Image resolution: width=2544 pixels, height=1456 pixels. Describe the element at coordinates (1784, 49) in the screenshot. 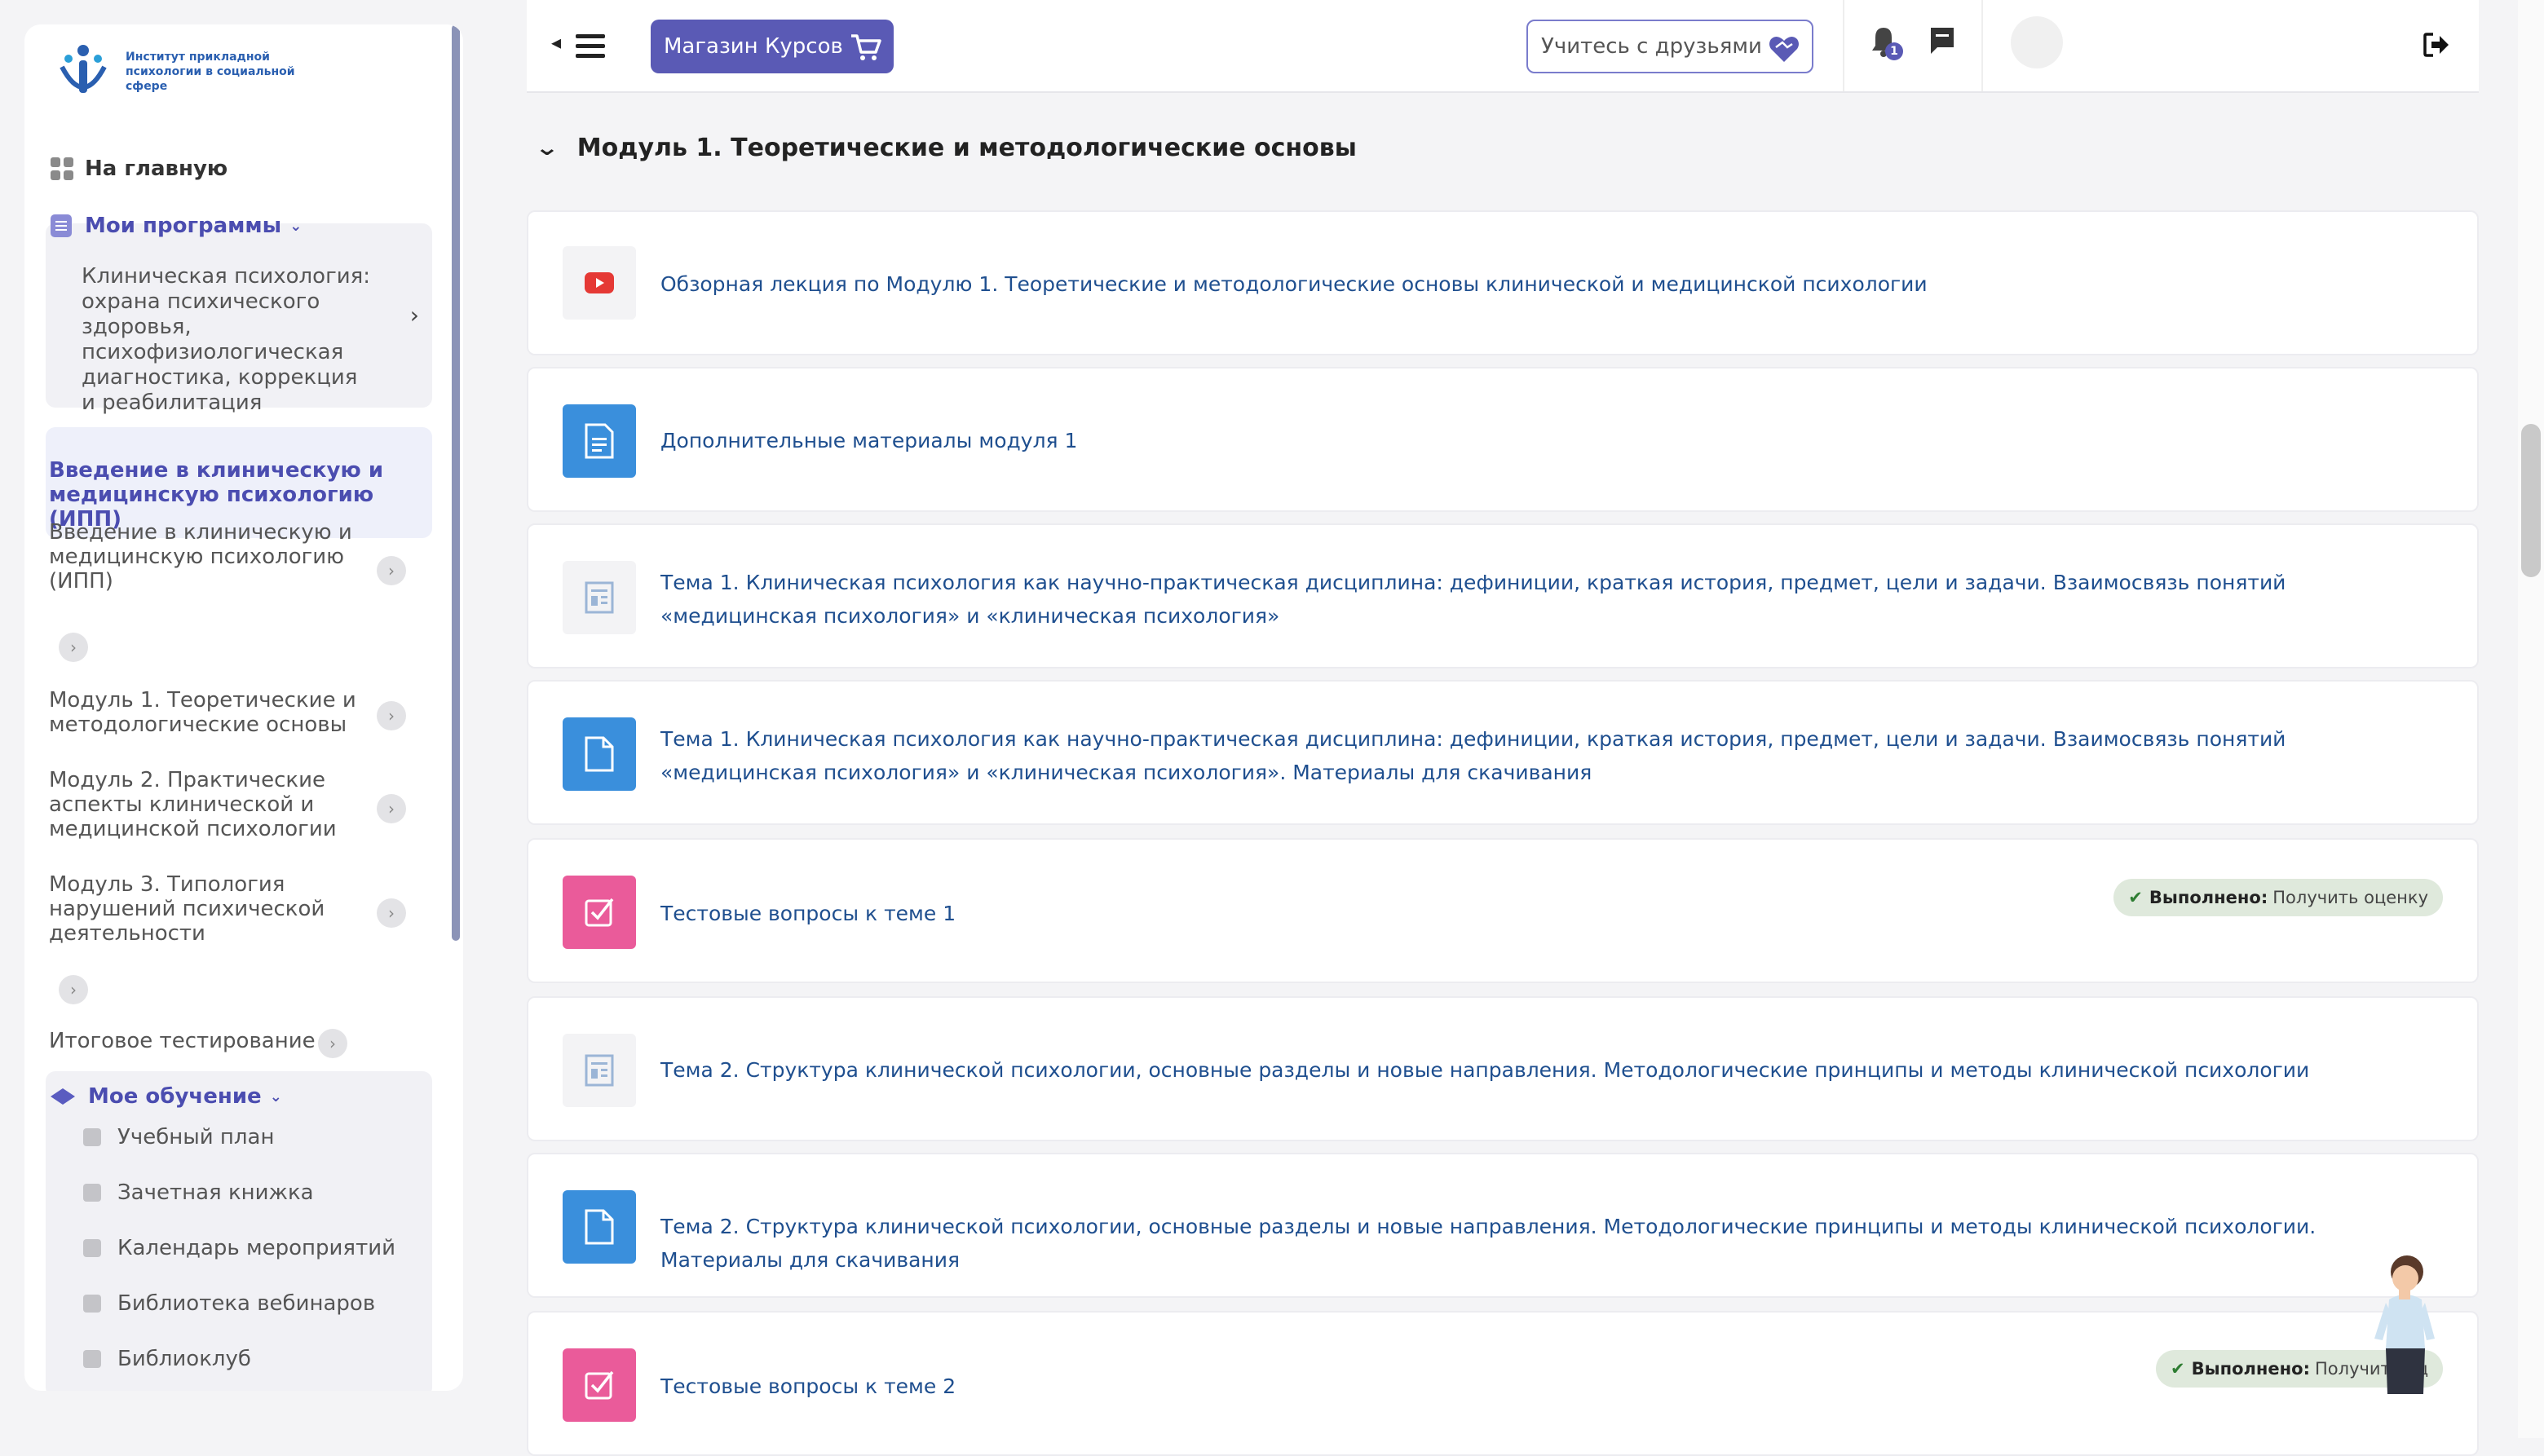

I see `handshake-icon` at that location.